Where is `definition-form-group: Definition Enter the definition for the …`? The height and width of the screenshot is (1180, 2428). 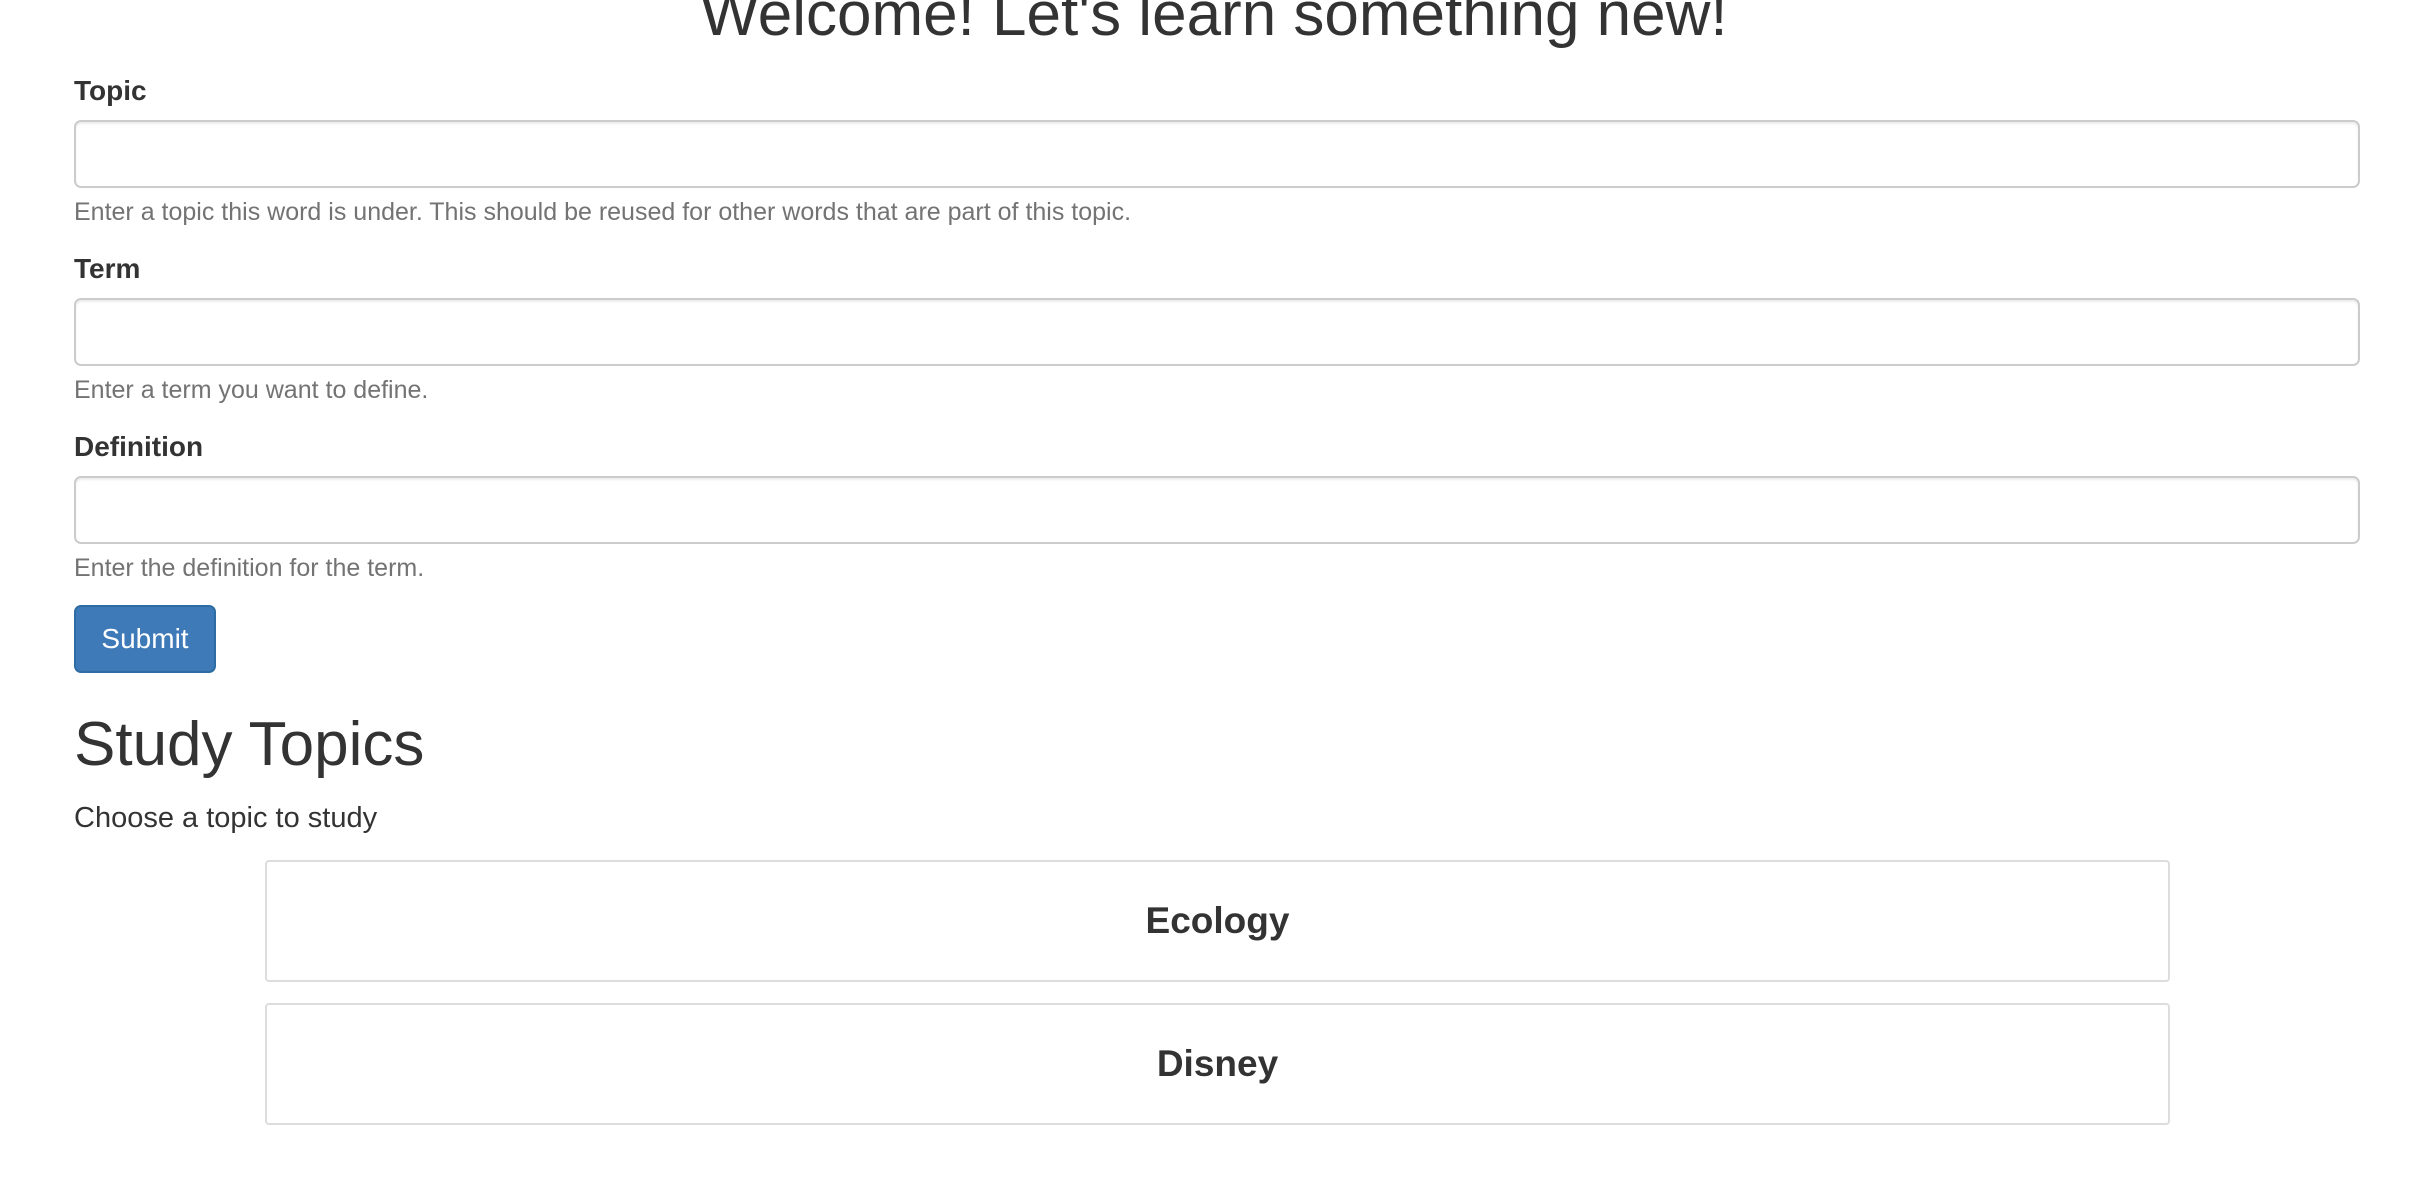
definition-form-group: Definition Enter the definition for the … is located at coordinates (1217, 507).